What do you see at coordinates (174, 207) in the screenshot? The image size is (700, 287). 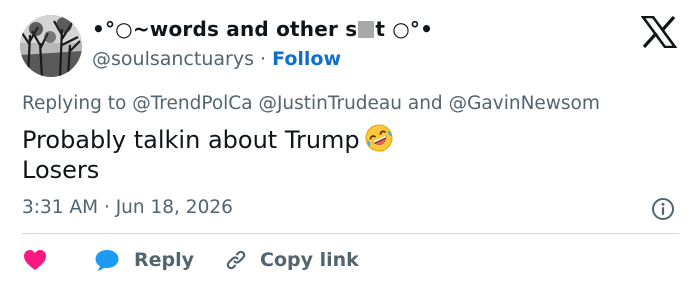 I see `tweet-date: Jun 18, 2026` at bounding box center [174, 207].